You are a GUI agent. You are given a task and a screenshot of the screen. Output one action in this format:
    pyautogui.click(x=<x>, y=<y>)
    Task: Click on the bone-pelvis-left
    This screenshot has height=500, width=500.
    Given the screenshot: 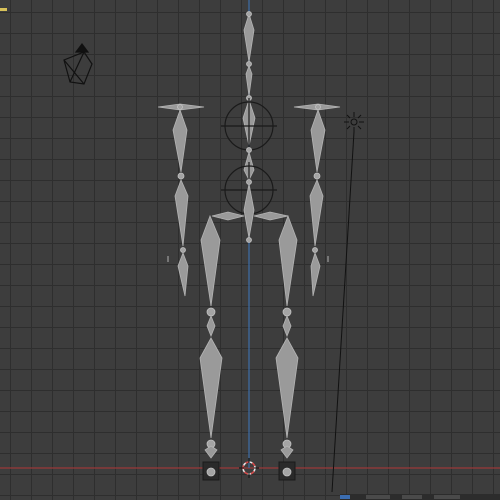 What is the action you would take?
    pyautogui.click(x=228, y=216)
    